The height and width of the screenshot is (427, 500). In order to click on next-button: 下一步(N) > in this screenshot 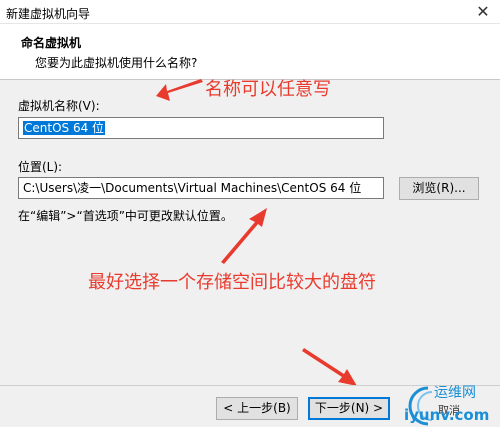, I will do `click(349, 408)`.